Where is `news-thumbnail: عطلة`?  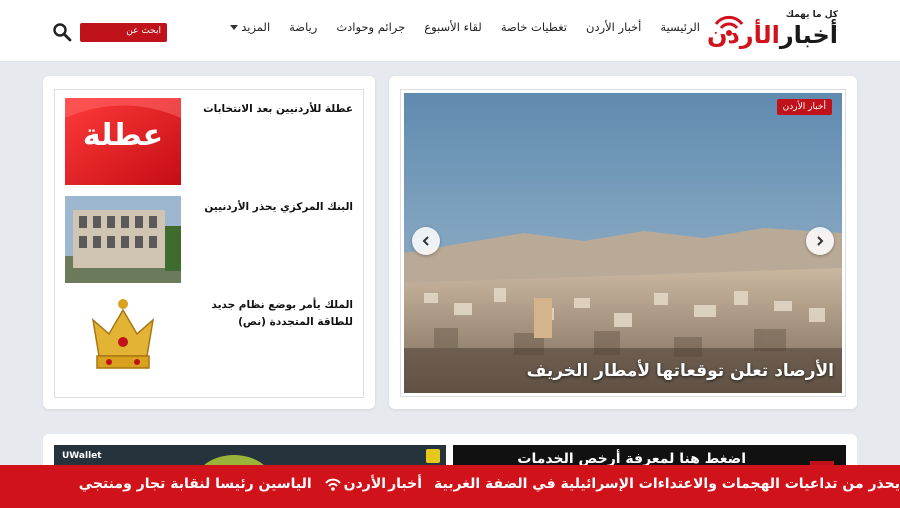
news-thumbnail: عطلة is located at coordinates (123, 141).